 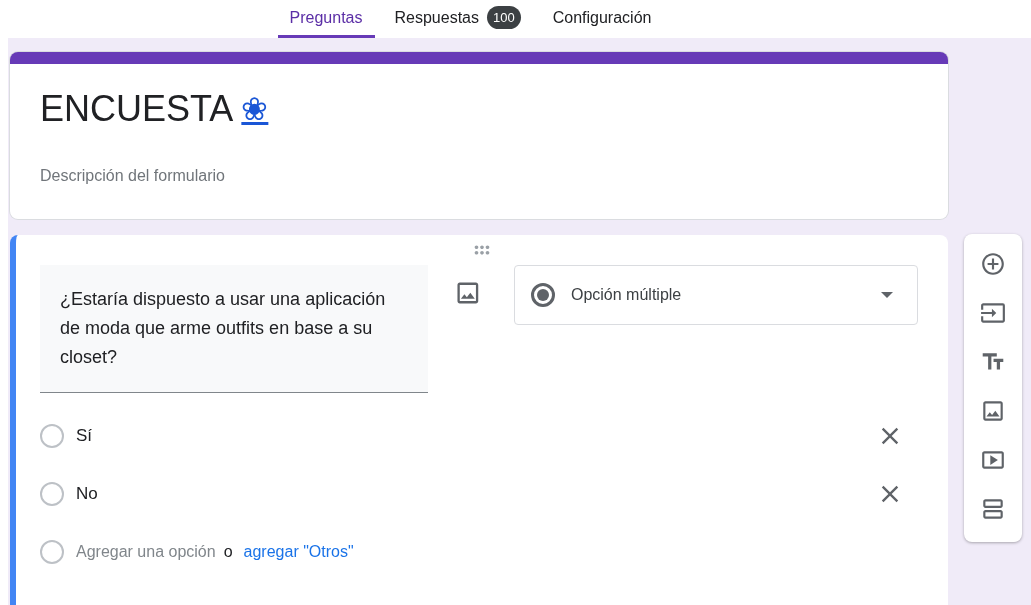 I want to click on option-label: No, so click(x=476, y=494).